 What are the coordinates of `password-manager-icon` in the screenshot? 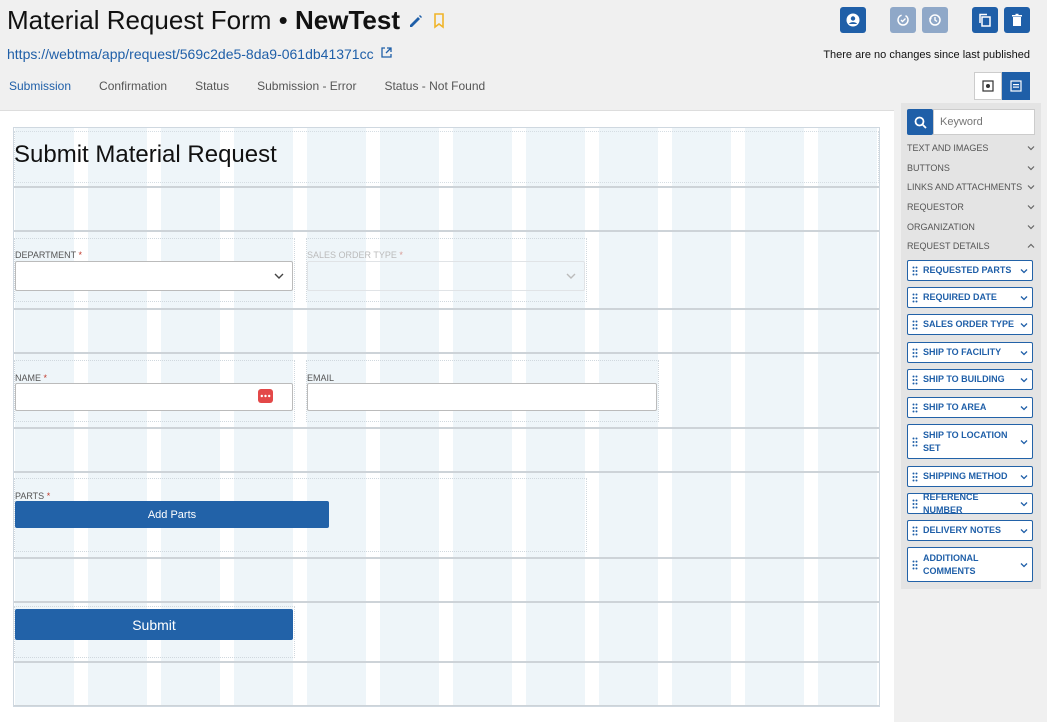 It's located at (265, 396).